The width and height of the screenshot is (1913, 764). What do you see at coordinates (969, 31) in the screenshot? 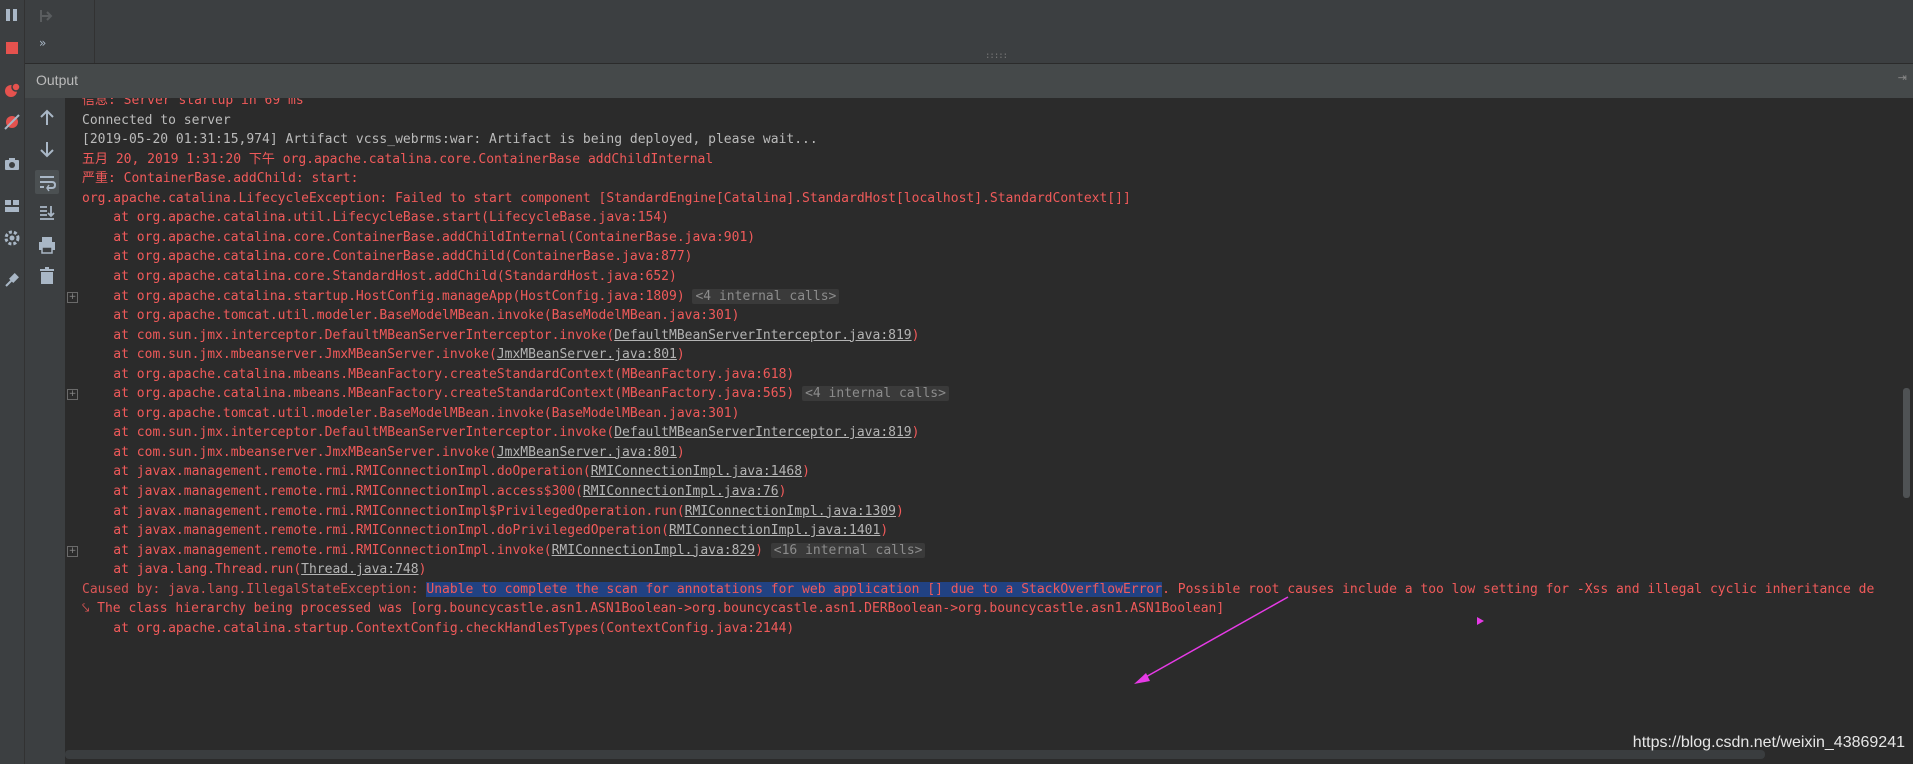
I see `debug-top-panel: » :::::` at bounding box center [969, 31].